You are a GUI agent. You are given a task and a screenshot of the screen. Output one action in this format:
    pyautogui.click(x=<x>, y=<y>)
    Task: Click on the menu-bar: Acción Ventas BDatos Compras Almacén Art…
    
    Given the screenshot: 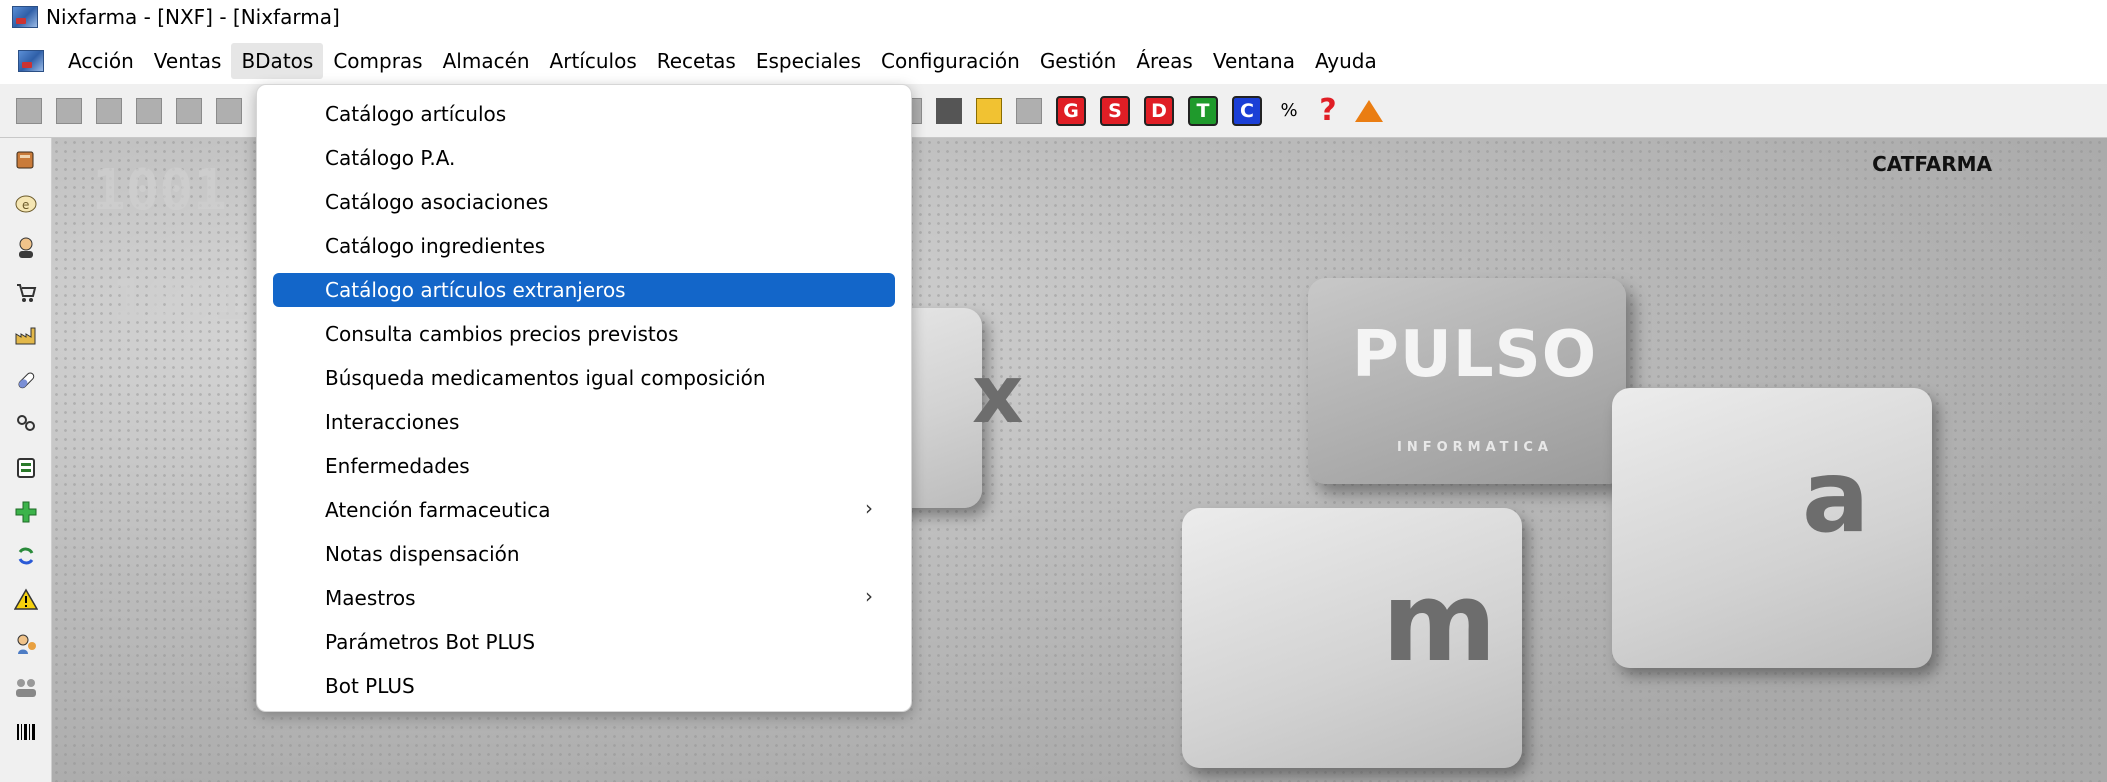 What is the action you would take?
    pyautogui.click(x=1053, y=61)
    